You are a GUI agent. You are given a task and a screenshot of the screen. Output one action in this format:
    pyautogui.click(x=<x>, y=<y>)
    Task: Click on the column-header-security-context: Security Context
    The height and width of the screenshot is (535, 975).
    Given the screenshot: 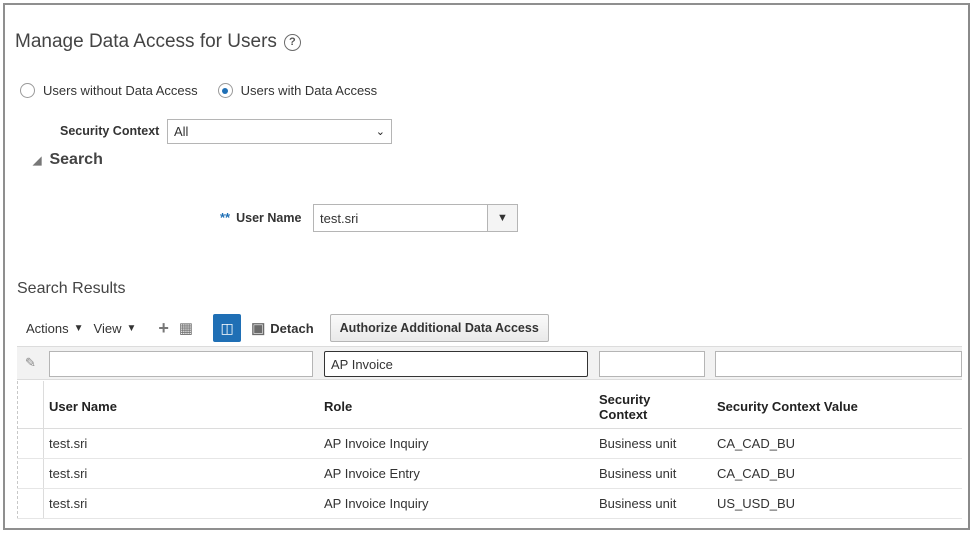 What is the action you would take?
    pyautogui.click(x=639, y=407)
    